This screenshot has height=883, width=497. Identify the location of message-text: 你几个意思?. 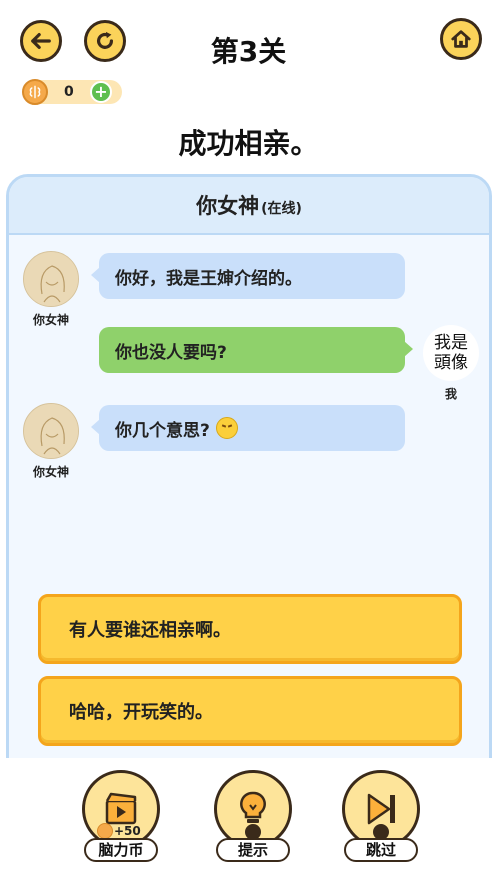
(162, 430).